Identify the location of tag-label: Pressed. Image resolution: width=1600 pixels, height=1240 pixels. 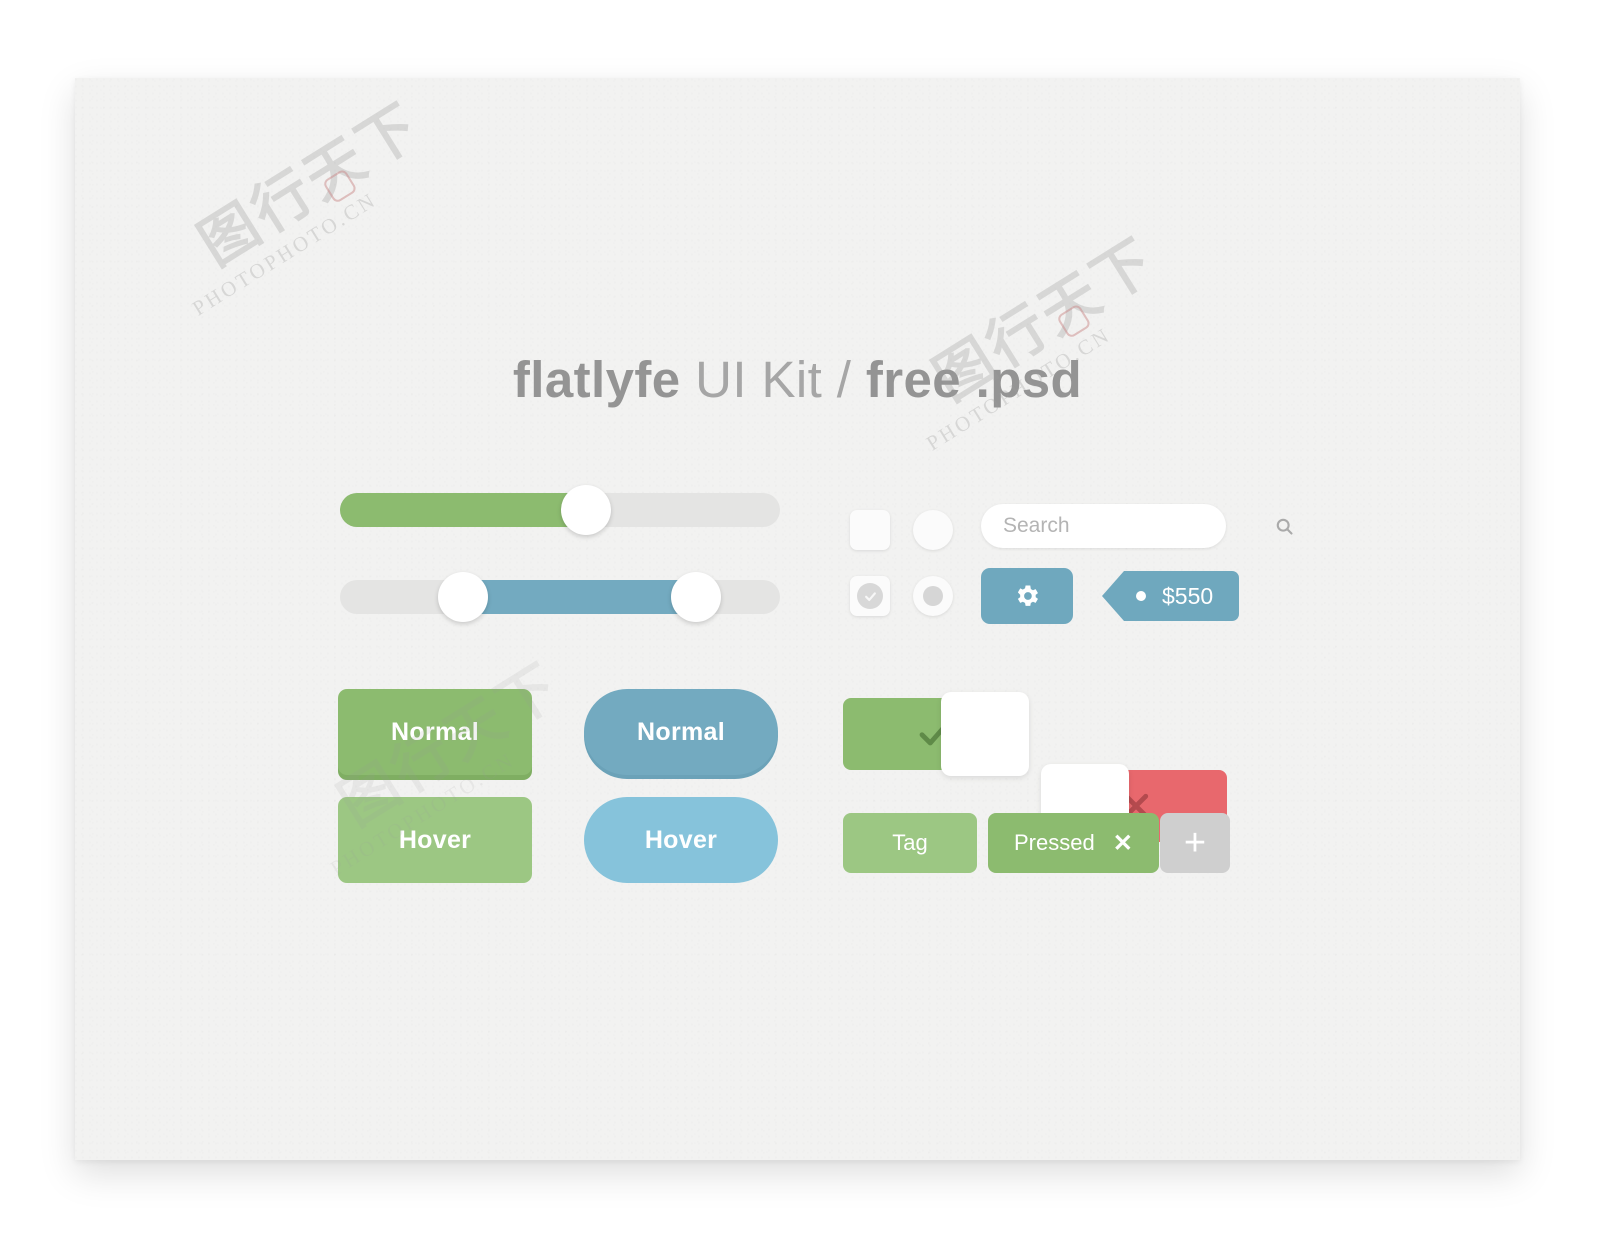
(1054, 842).